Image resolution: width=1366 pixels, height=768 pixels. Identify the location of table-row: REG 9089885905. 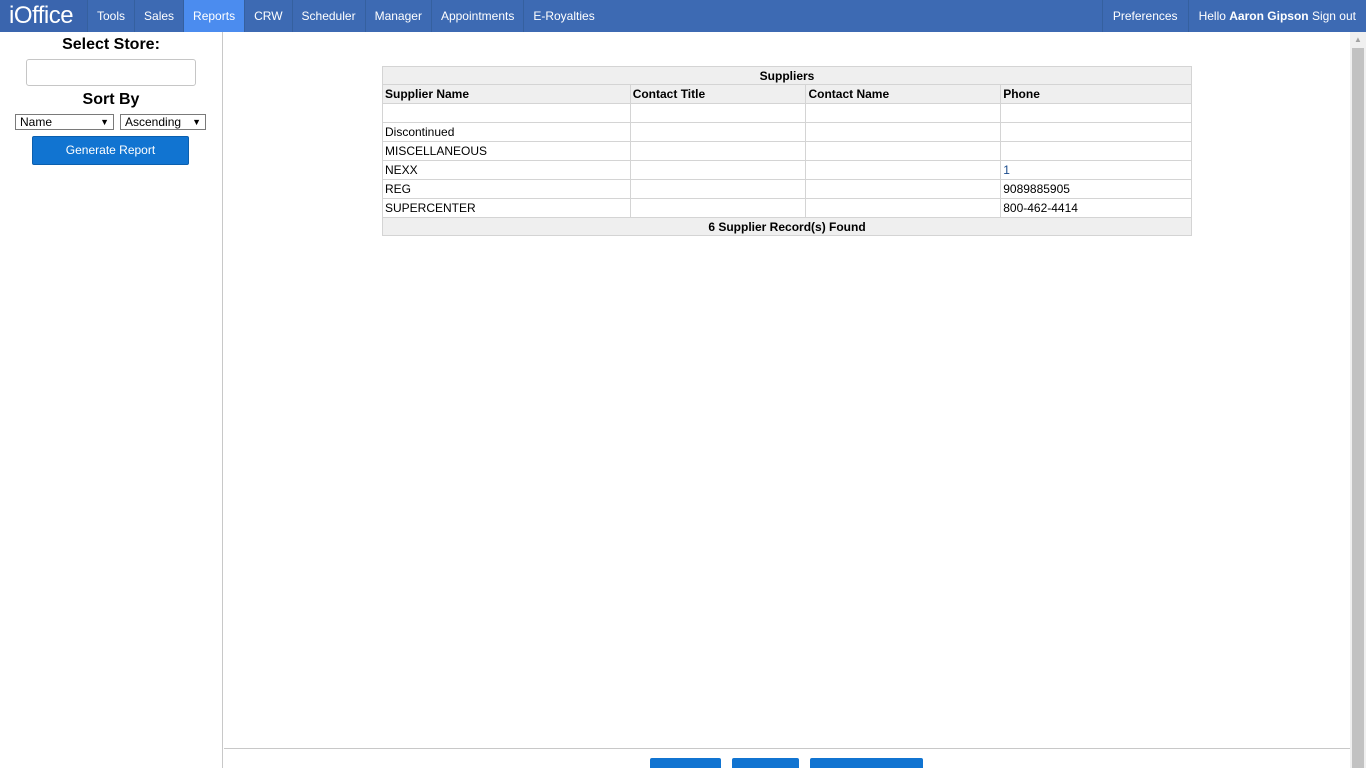
(787, 189).